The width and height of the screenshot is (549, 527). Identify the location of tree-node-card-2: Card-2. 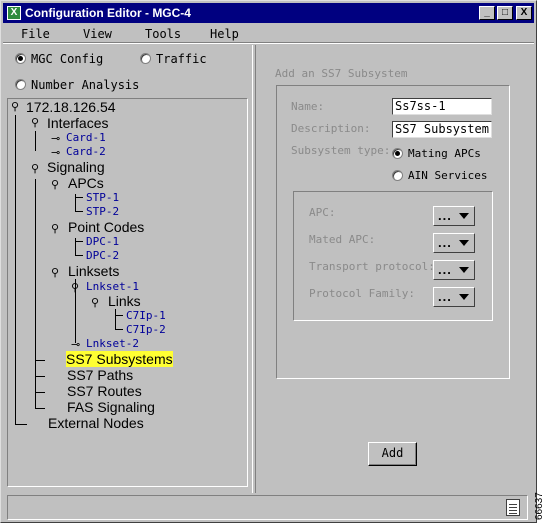
(86, 152).